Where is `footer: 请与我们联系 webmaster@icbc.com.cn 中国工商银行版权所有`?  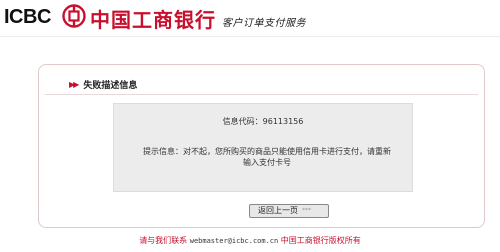
footer: 请与我们联系 webmaster@icbc.com.cn 中国工商银行版权所有 is located at coordinates (250, 240).